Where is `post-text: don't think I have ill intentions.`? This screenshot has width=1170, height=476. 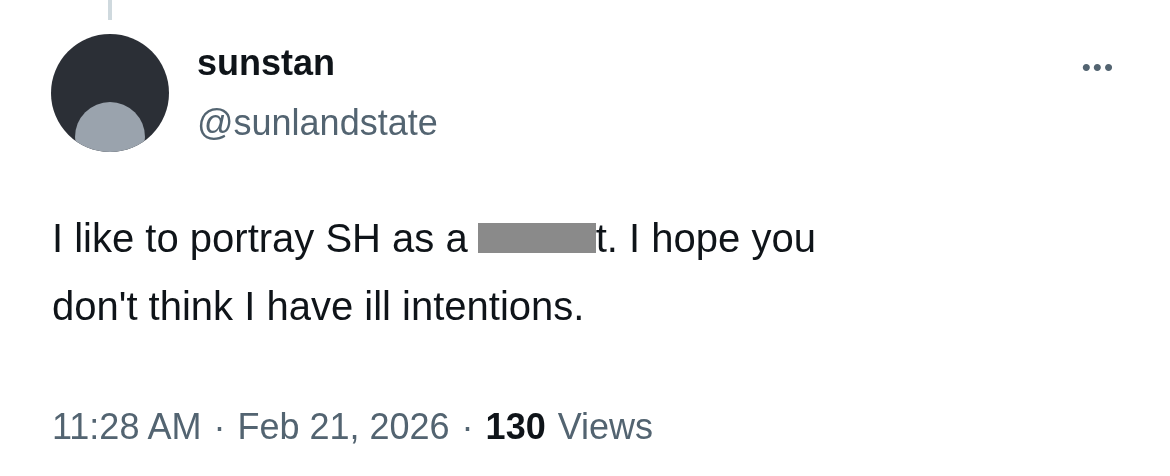
post-text: don't think I have ill intentions. is located at coordinates (319, 306).